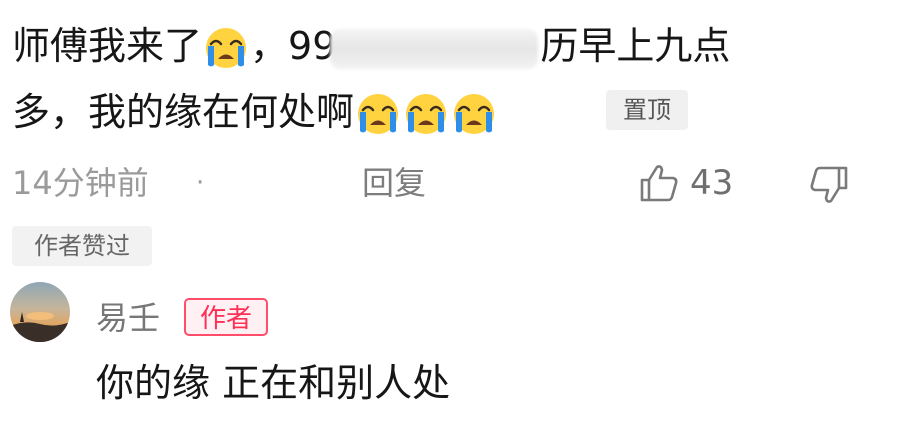  I want to click on comment-line-1: 师傅我来了 ，99 历早上九点, so click(371, 47).